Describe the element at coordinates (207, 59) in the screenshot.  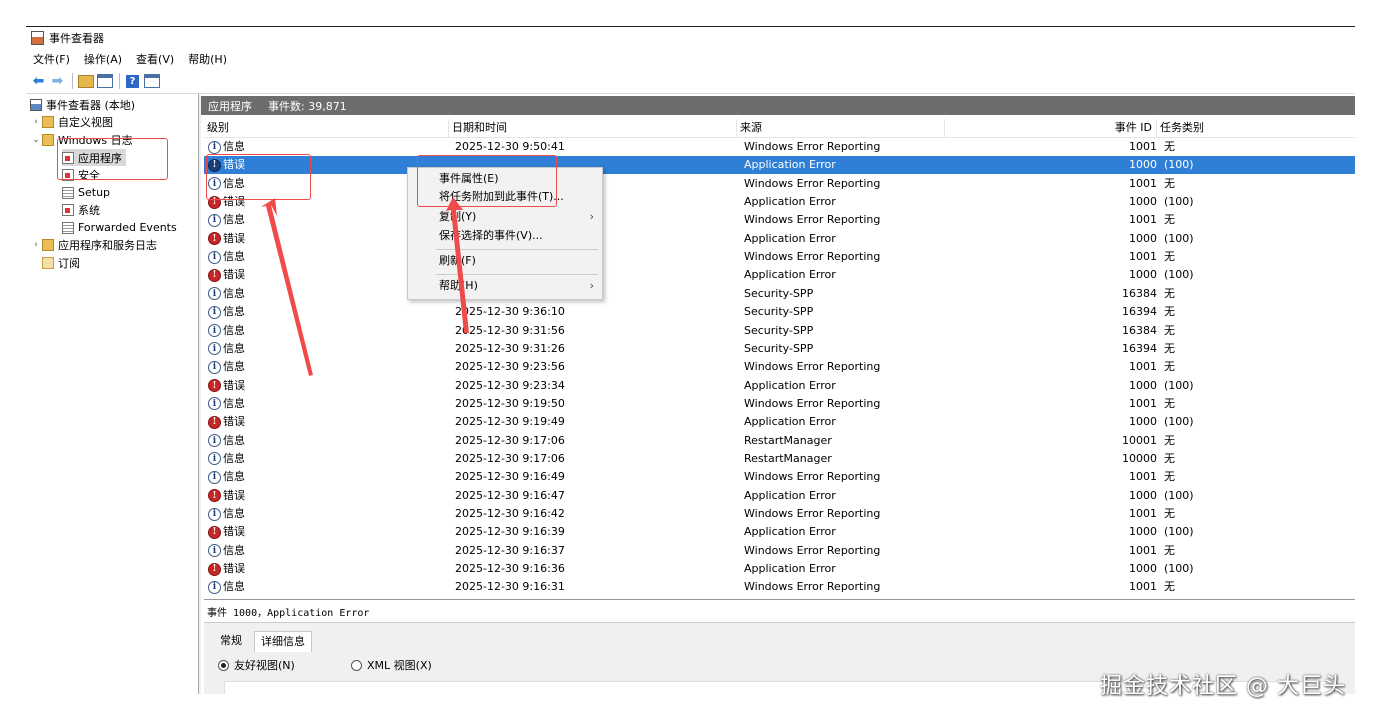
I see `menu-help: 帮助(H)` at that location.